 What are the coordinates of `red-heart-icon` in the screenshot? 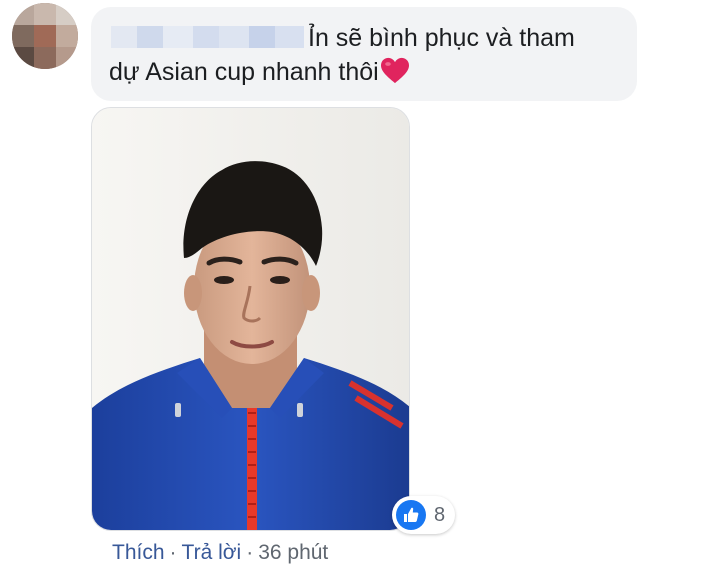 It's located at (394, 70).